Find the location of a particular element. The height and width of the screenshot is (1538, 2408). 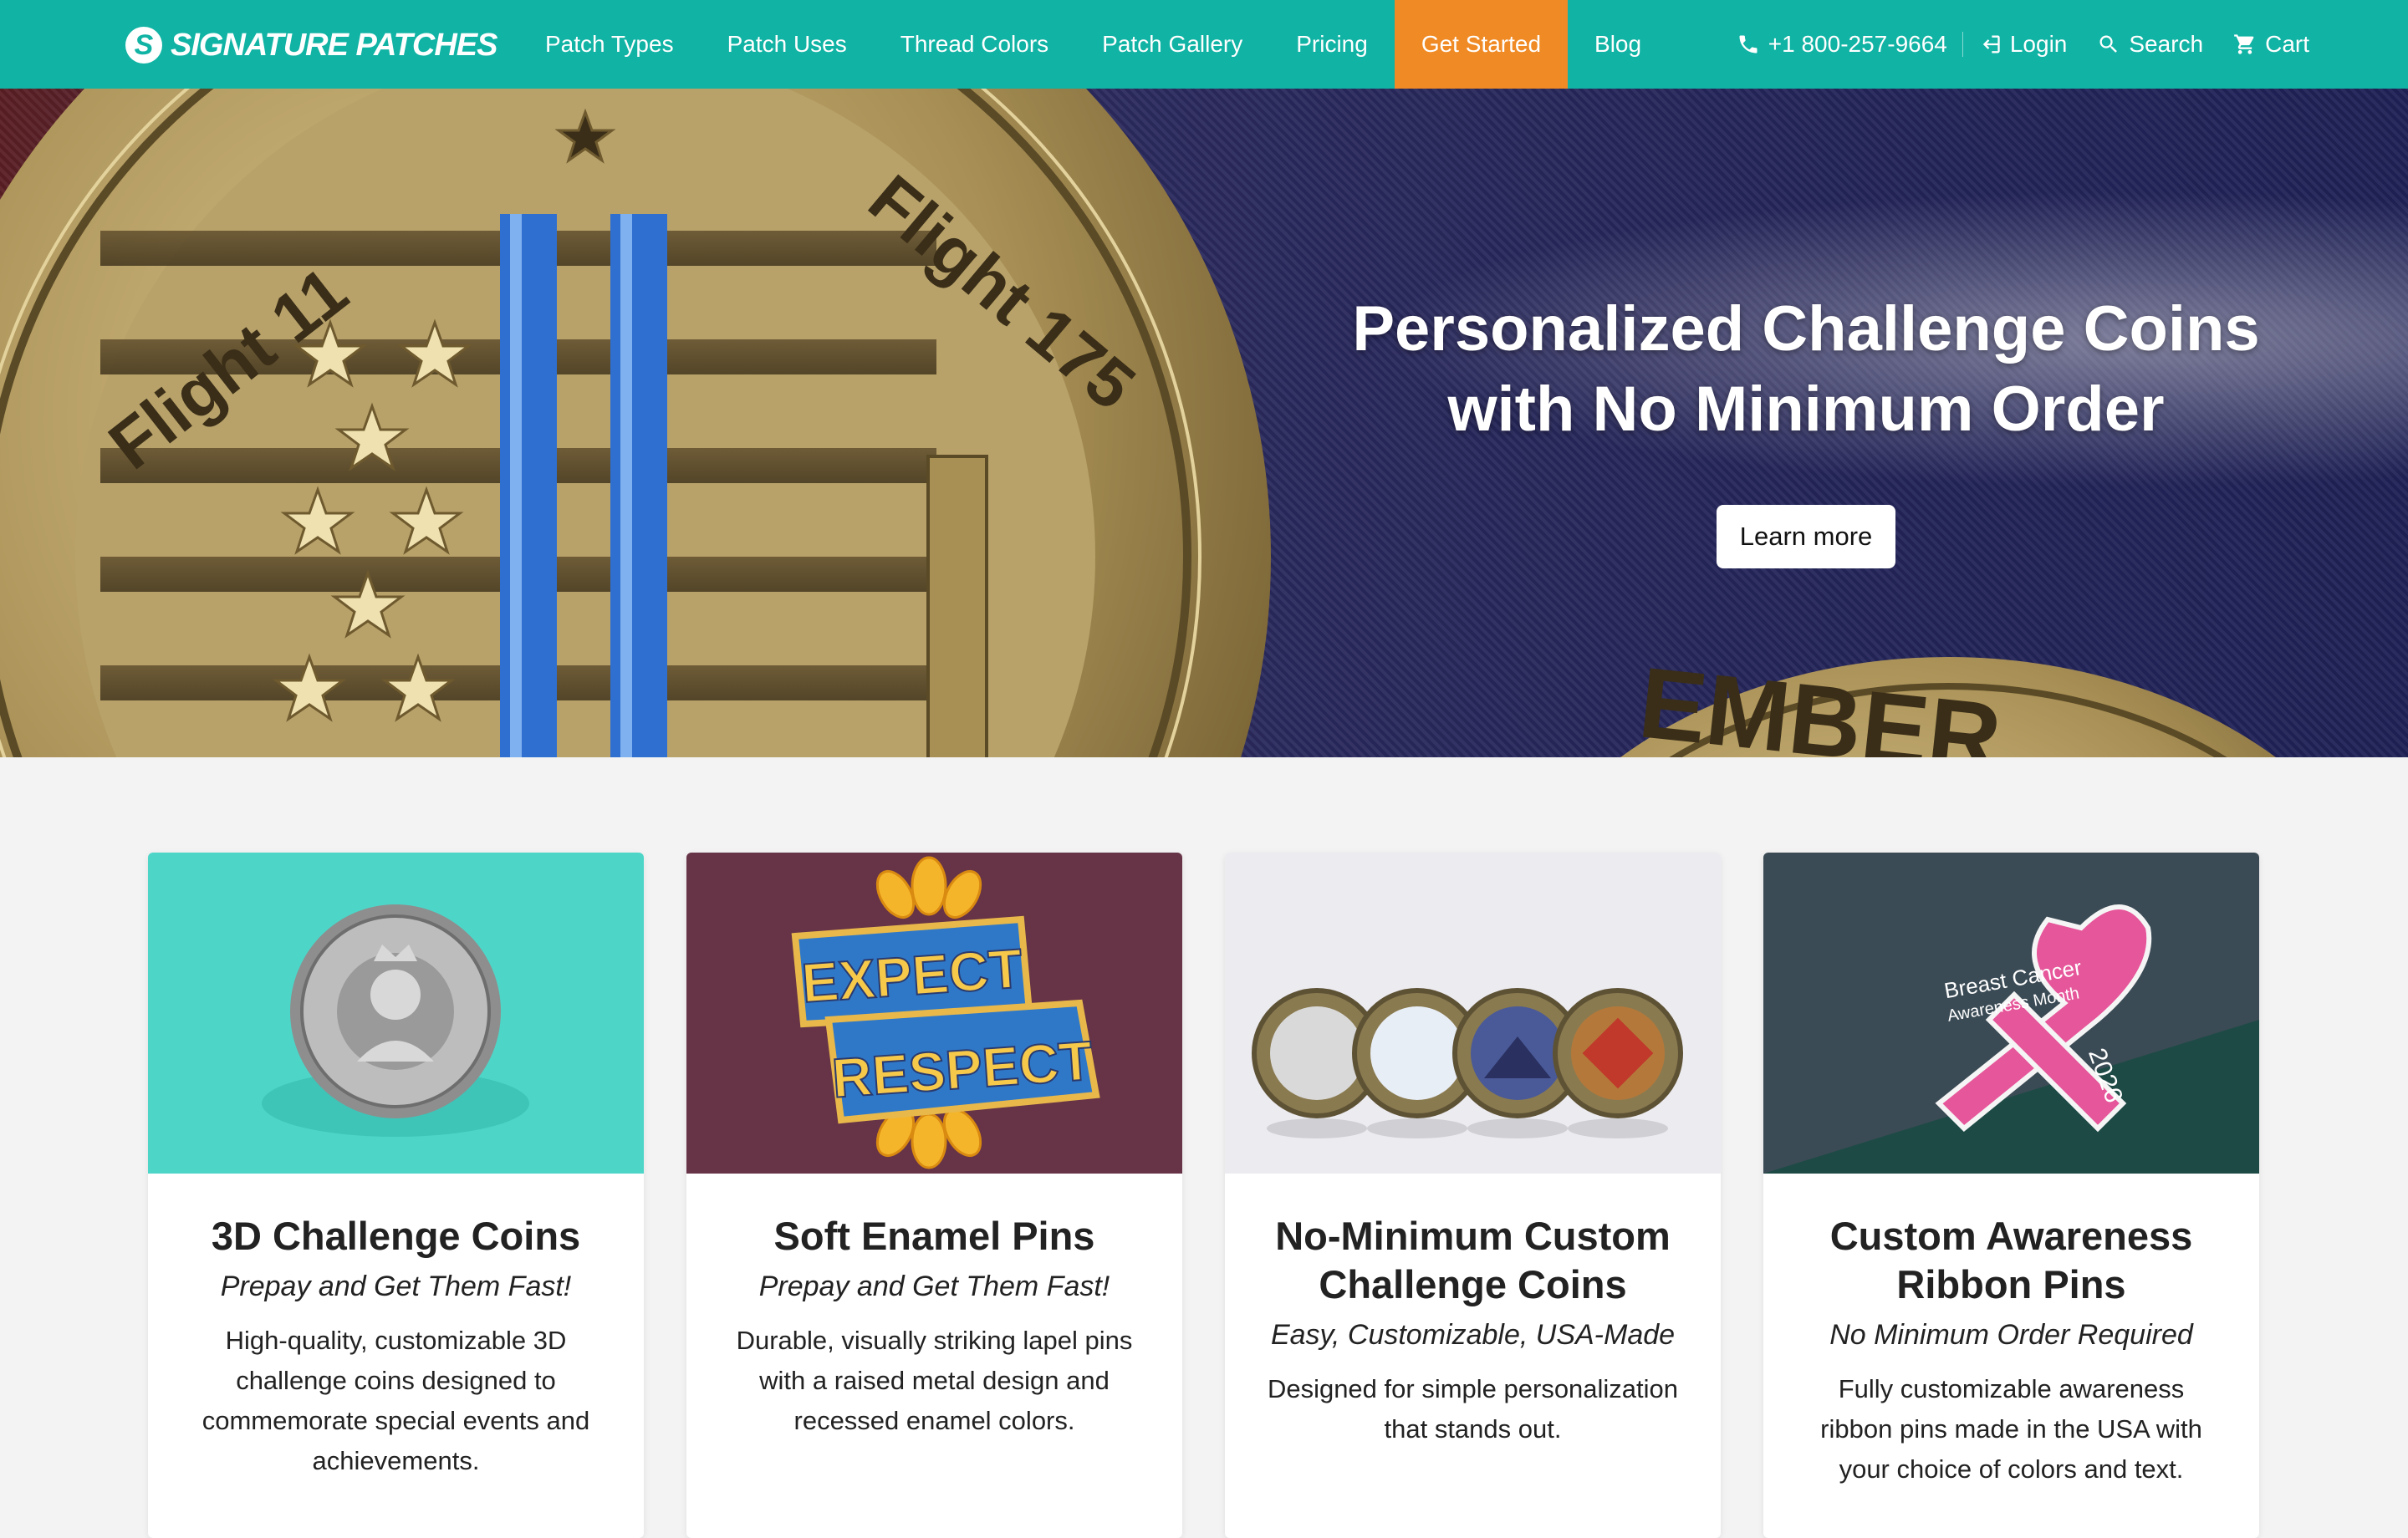

nav-utilities: +1 800-257-9664 Login Search Cart is located at coordinates (2023, 45).